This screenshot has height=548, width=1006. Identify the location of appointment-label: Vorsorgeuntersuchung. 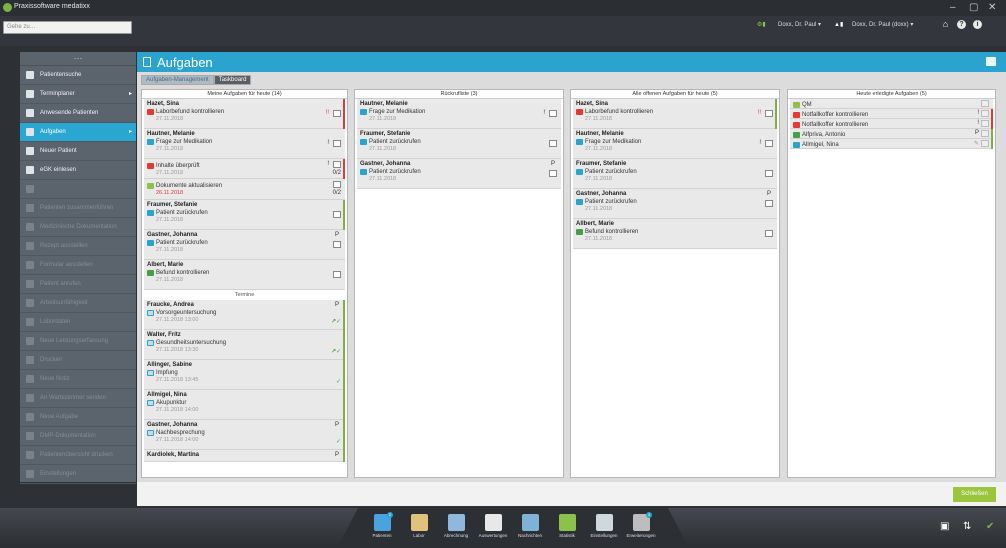
(186, 313).